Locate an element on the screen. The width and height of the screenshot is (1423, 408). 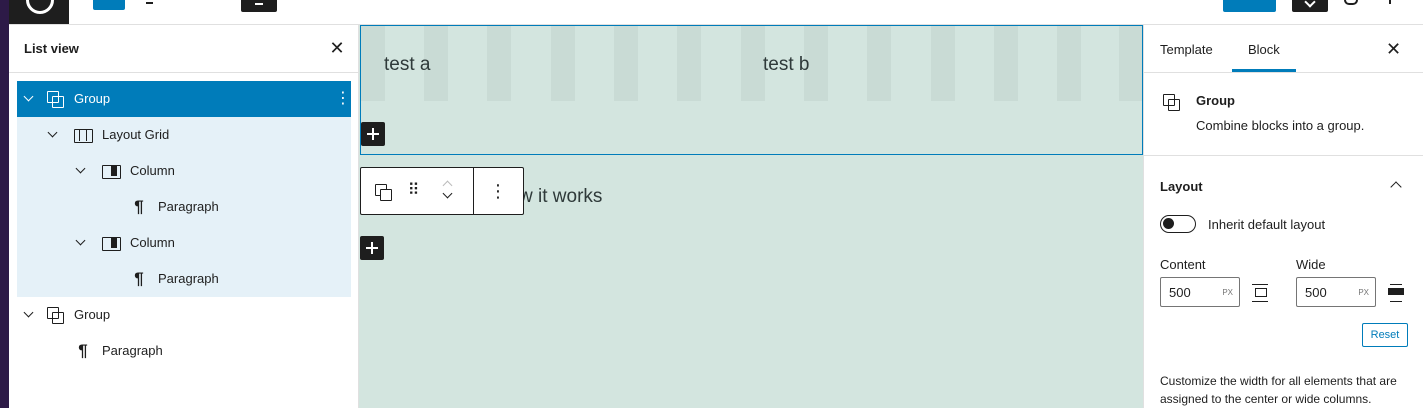
list-item-group: Group is located at coordinates (184, 315).